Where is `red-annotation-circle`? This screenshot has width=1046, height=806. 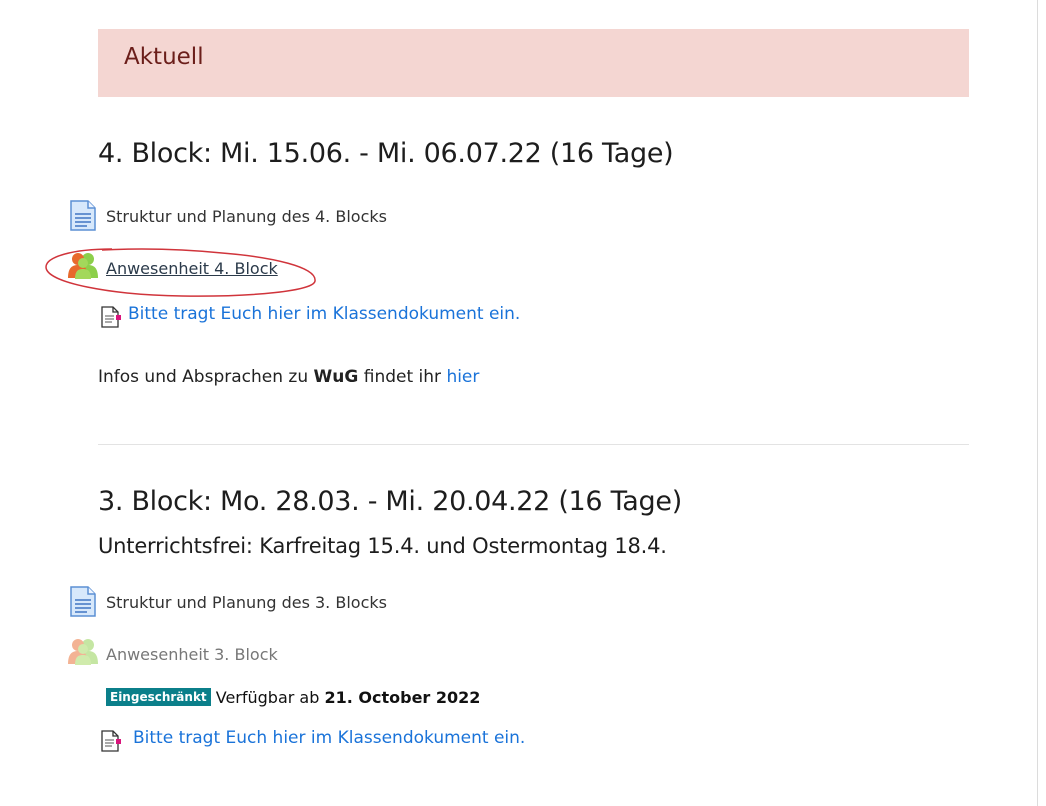
red-annotation-circle is located at coordinates (180, 272).